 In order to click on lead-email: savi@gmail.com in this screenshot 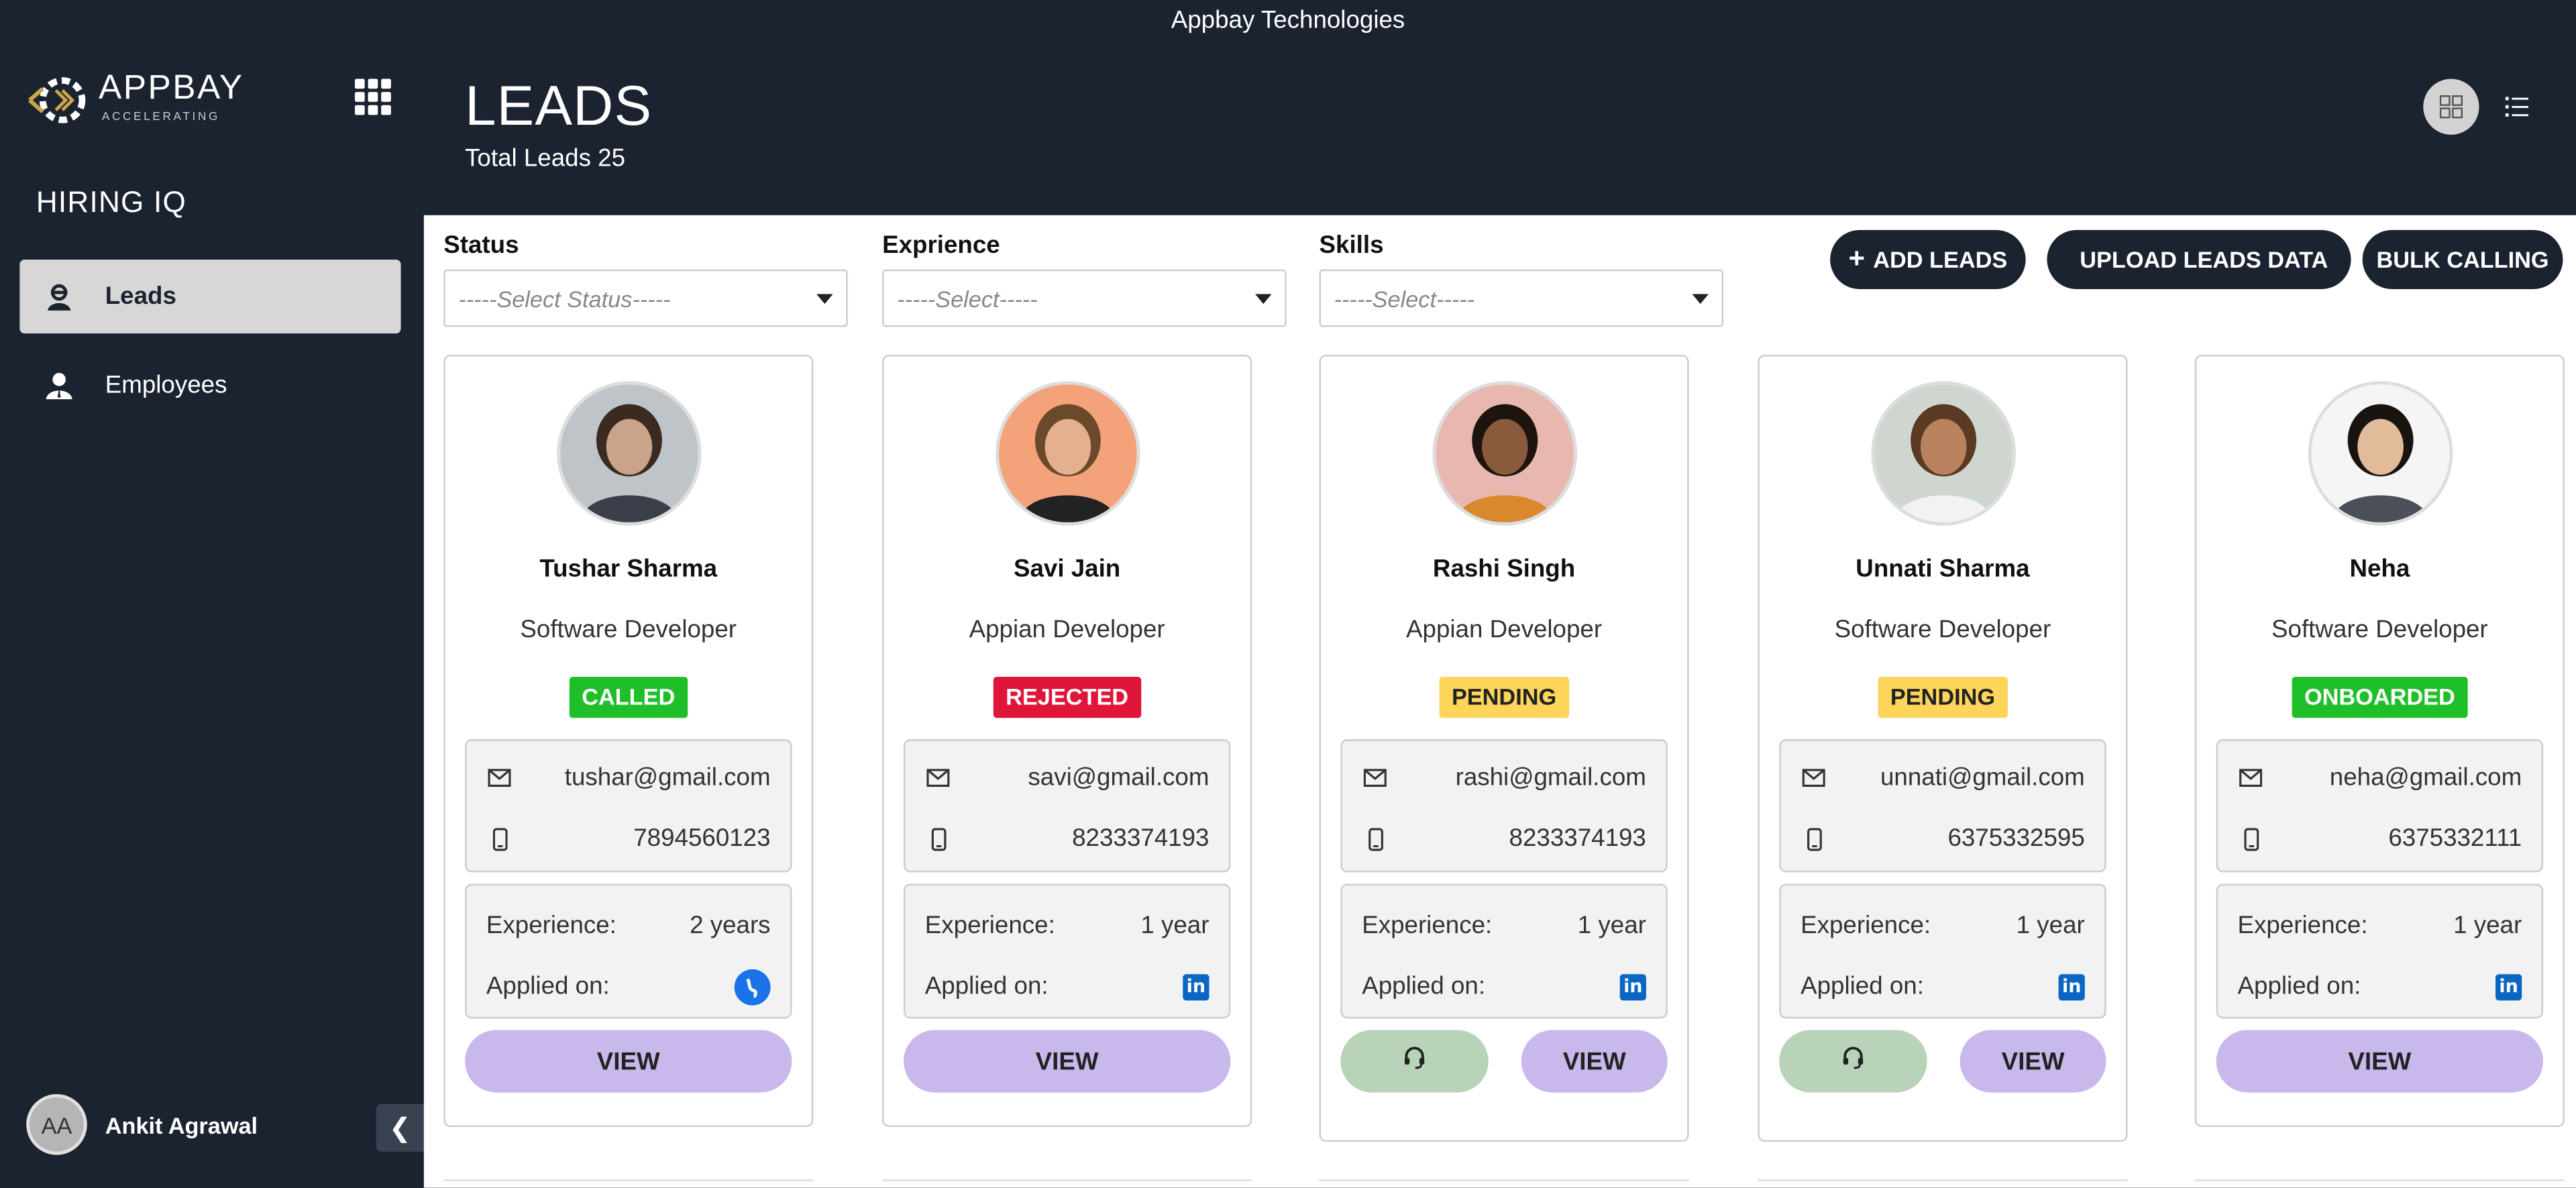, I will do `click(1119, 777)`.